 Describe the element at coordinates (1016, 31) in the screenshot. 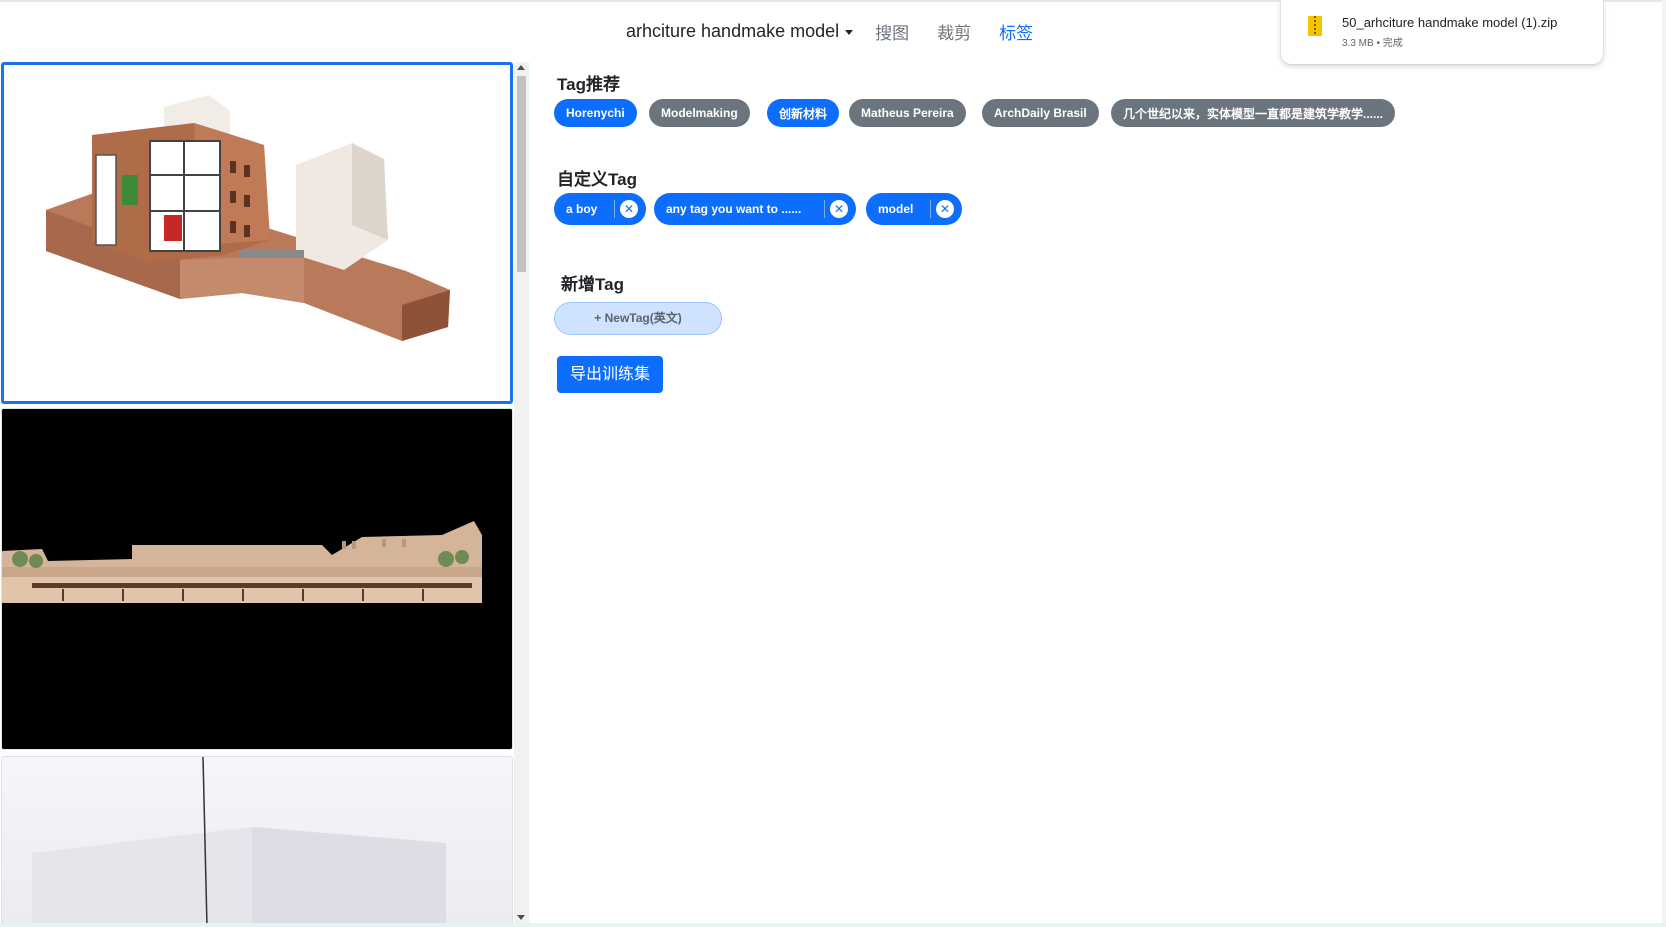

I see `nav-link-tags: 标签` at that location.